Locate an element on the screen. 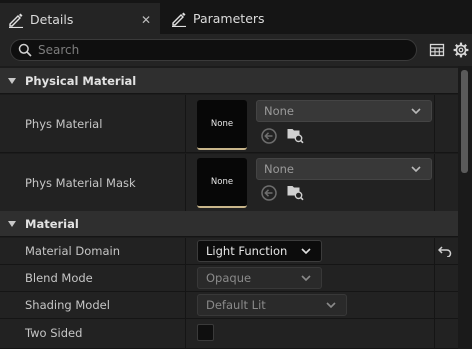 The image size is (472, 349). category-physical-material: Physical Material is located at coordinates (229, 81).